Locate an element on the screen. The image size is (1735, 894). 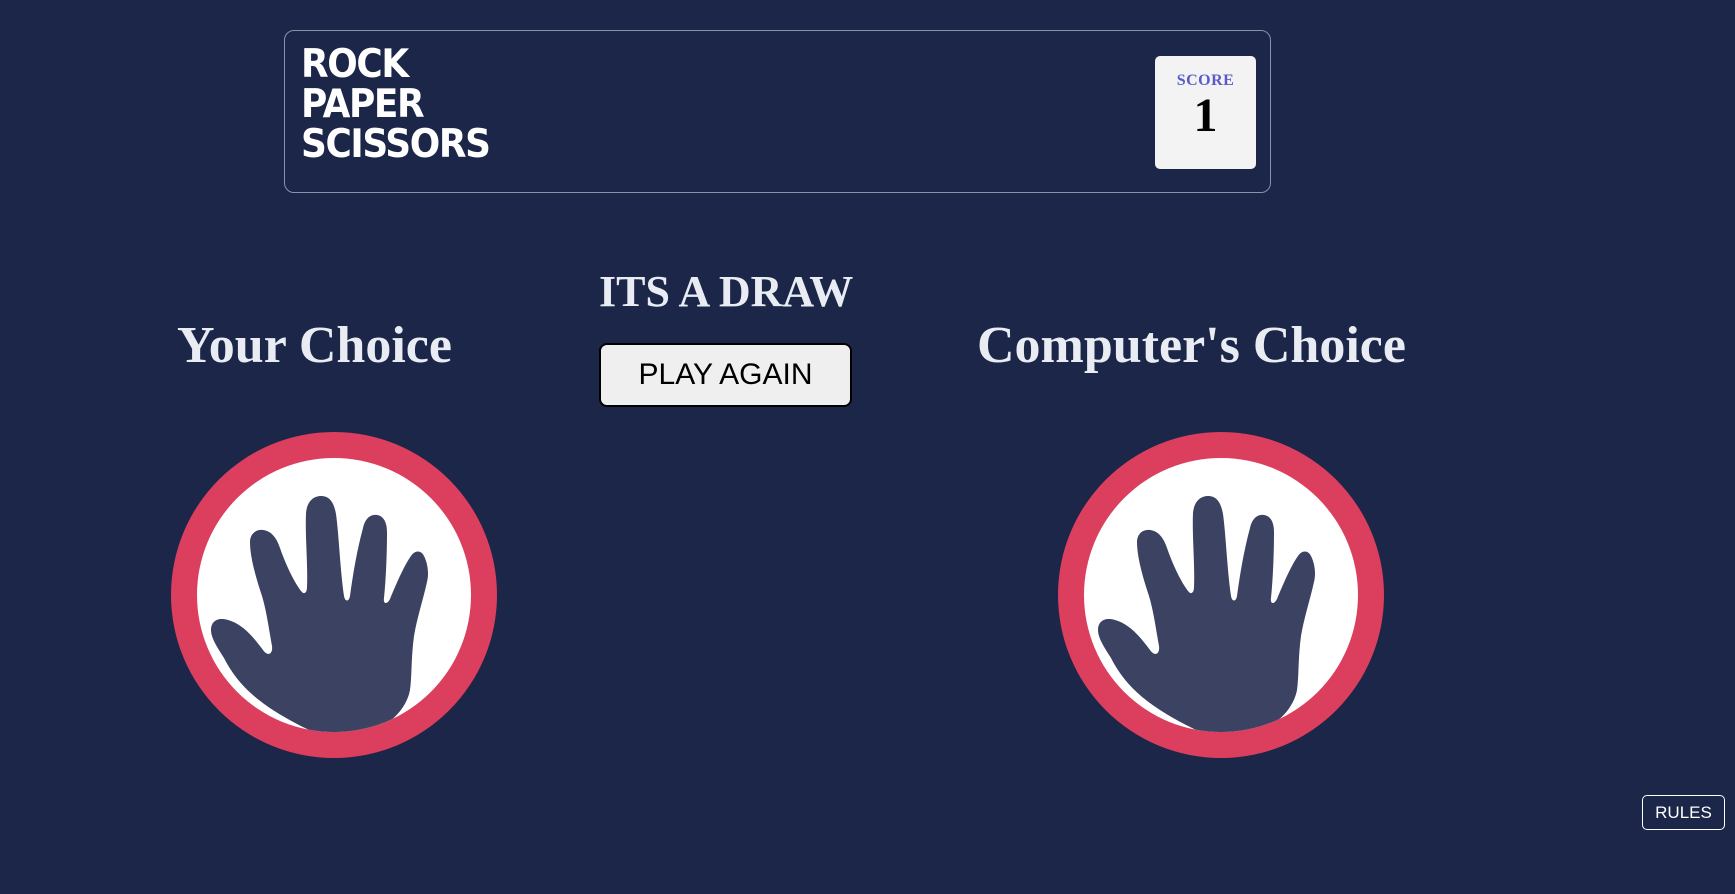
score-value: 1 is located at coordinates (1205, 115).